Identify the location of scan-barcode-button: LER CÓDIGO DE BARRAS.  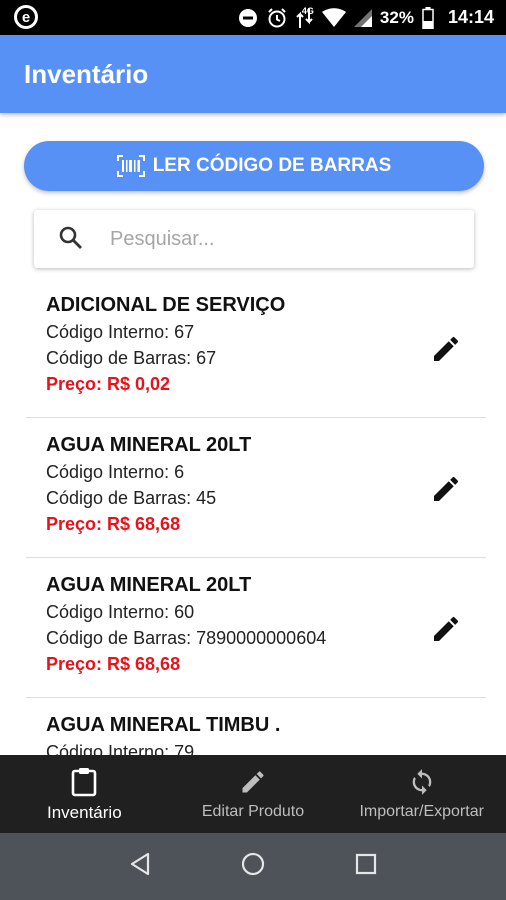
(254, 166).